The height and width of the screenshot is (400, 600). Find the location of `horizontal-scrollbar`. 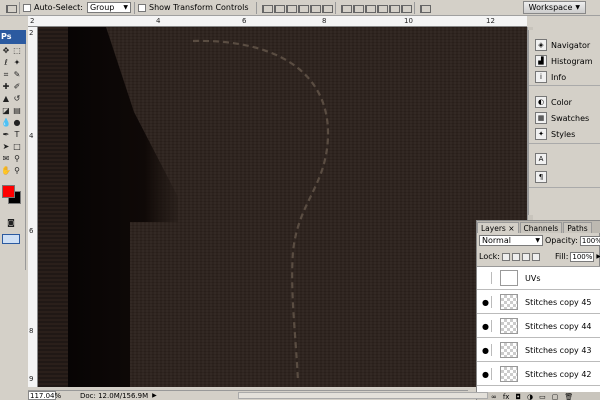

horizontal-scrollbar is located at coordinates (363, 395).